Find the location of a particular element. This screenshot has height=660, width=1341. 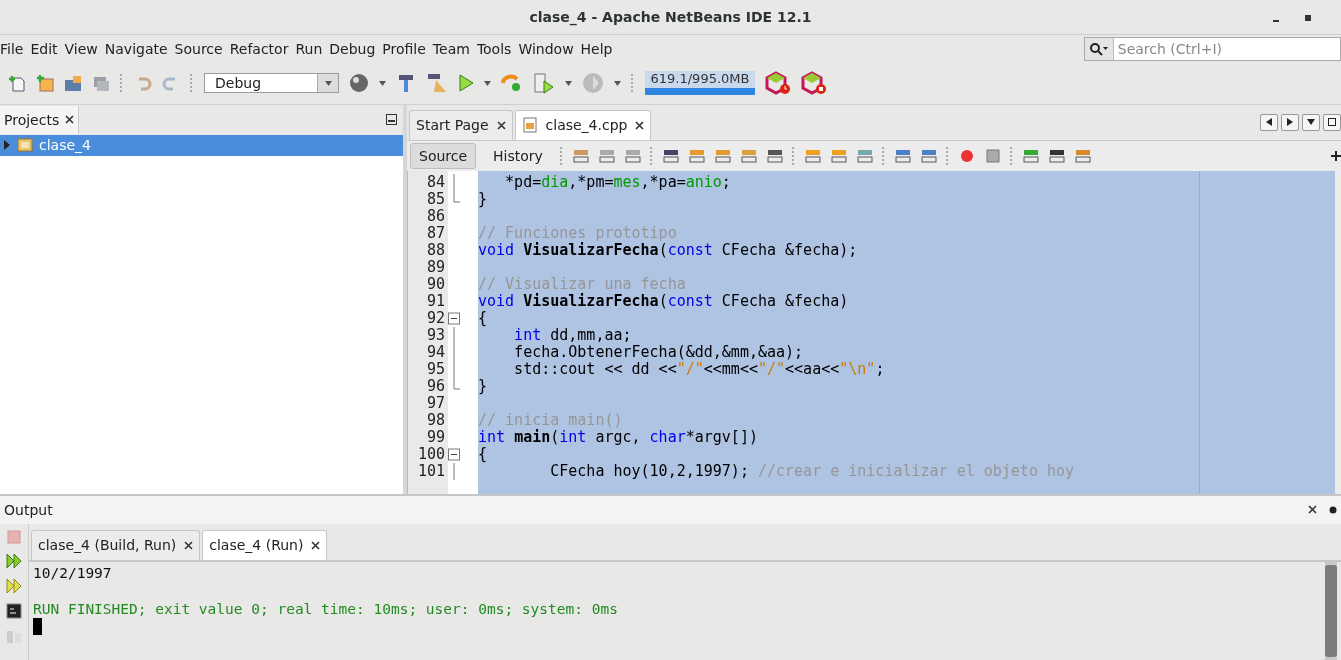

output-line: 10/2/1997 is located at coordinates (73, 572).